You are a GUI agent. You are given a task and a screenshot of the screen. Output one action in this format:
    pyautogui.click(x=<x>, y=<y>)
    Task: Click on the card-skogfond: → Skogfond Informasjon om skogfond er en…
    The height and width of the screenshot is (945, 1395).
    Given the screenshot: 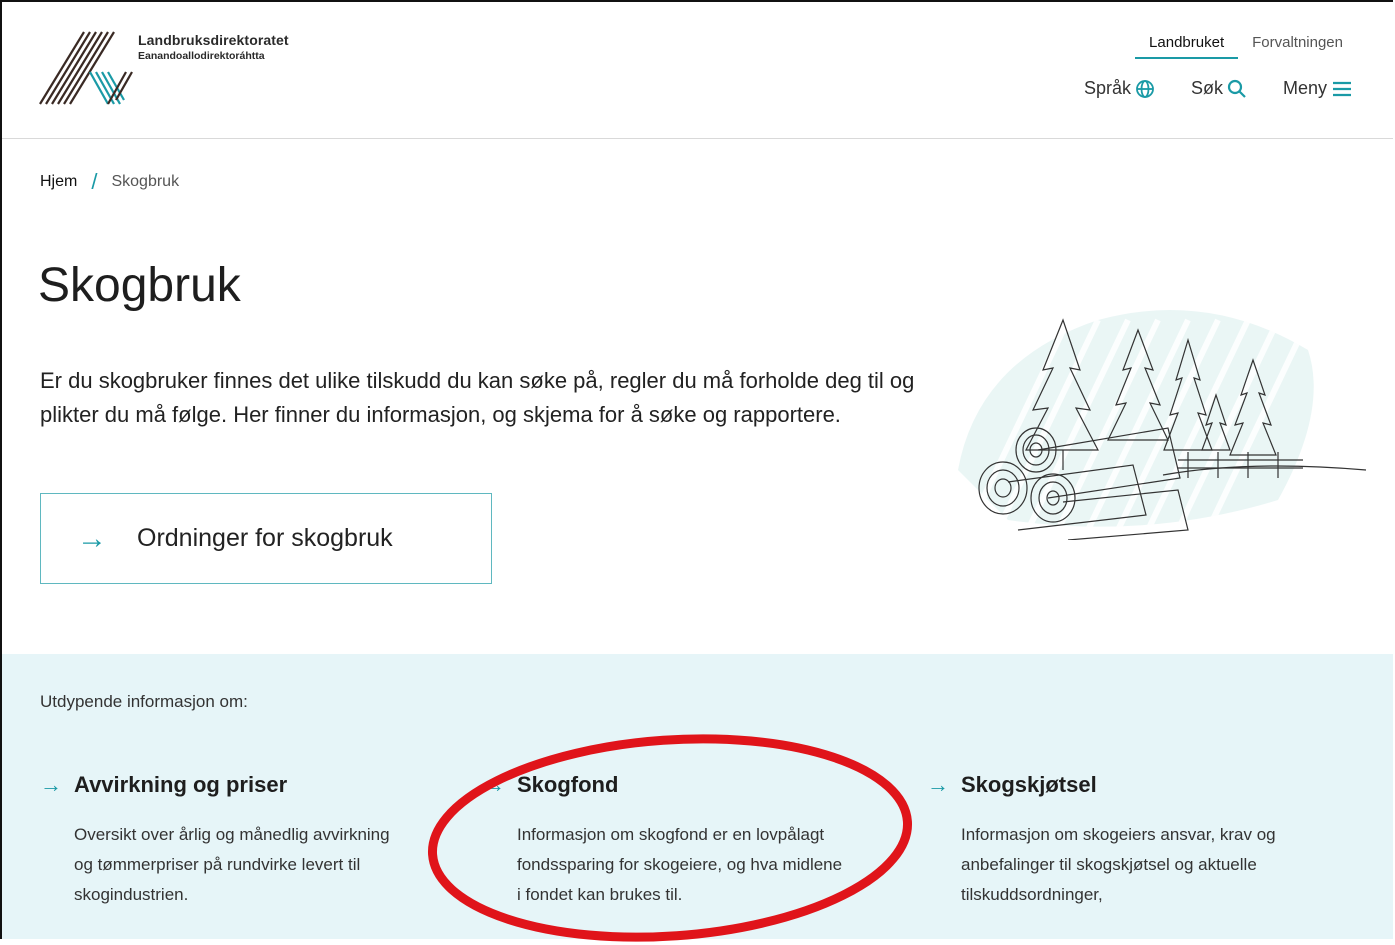 What is the action you would take?
    pyautogui.click(x=663, y=841)
    